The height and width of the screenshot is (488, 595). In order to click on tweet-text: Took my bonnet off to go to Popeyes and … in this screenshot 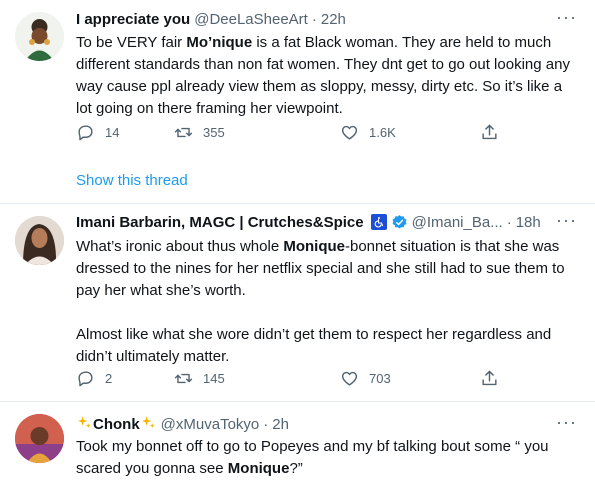, I will do `click(328, 458)`.